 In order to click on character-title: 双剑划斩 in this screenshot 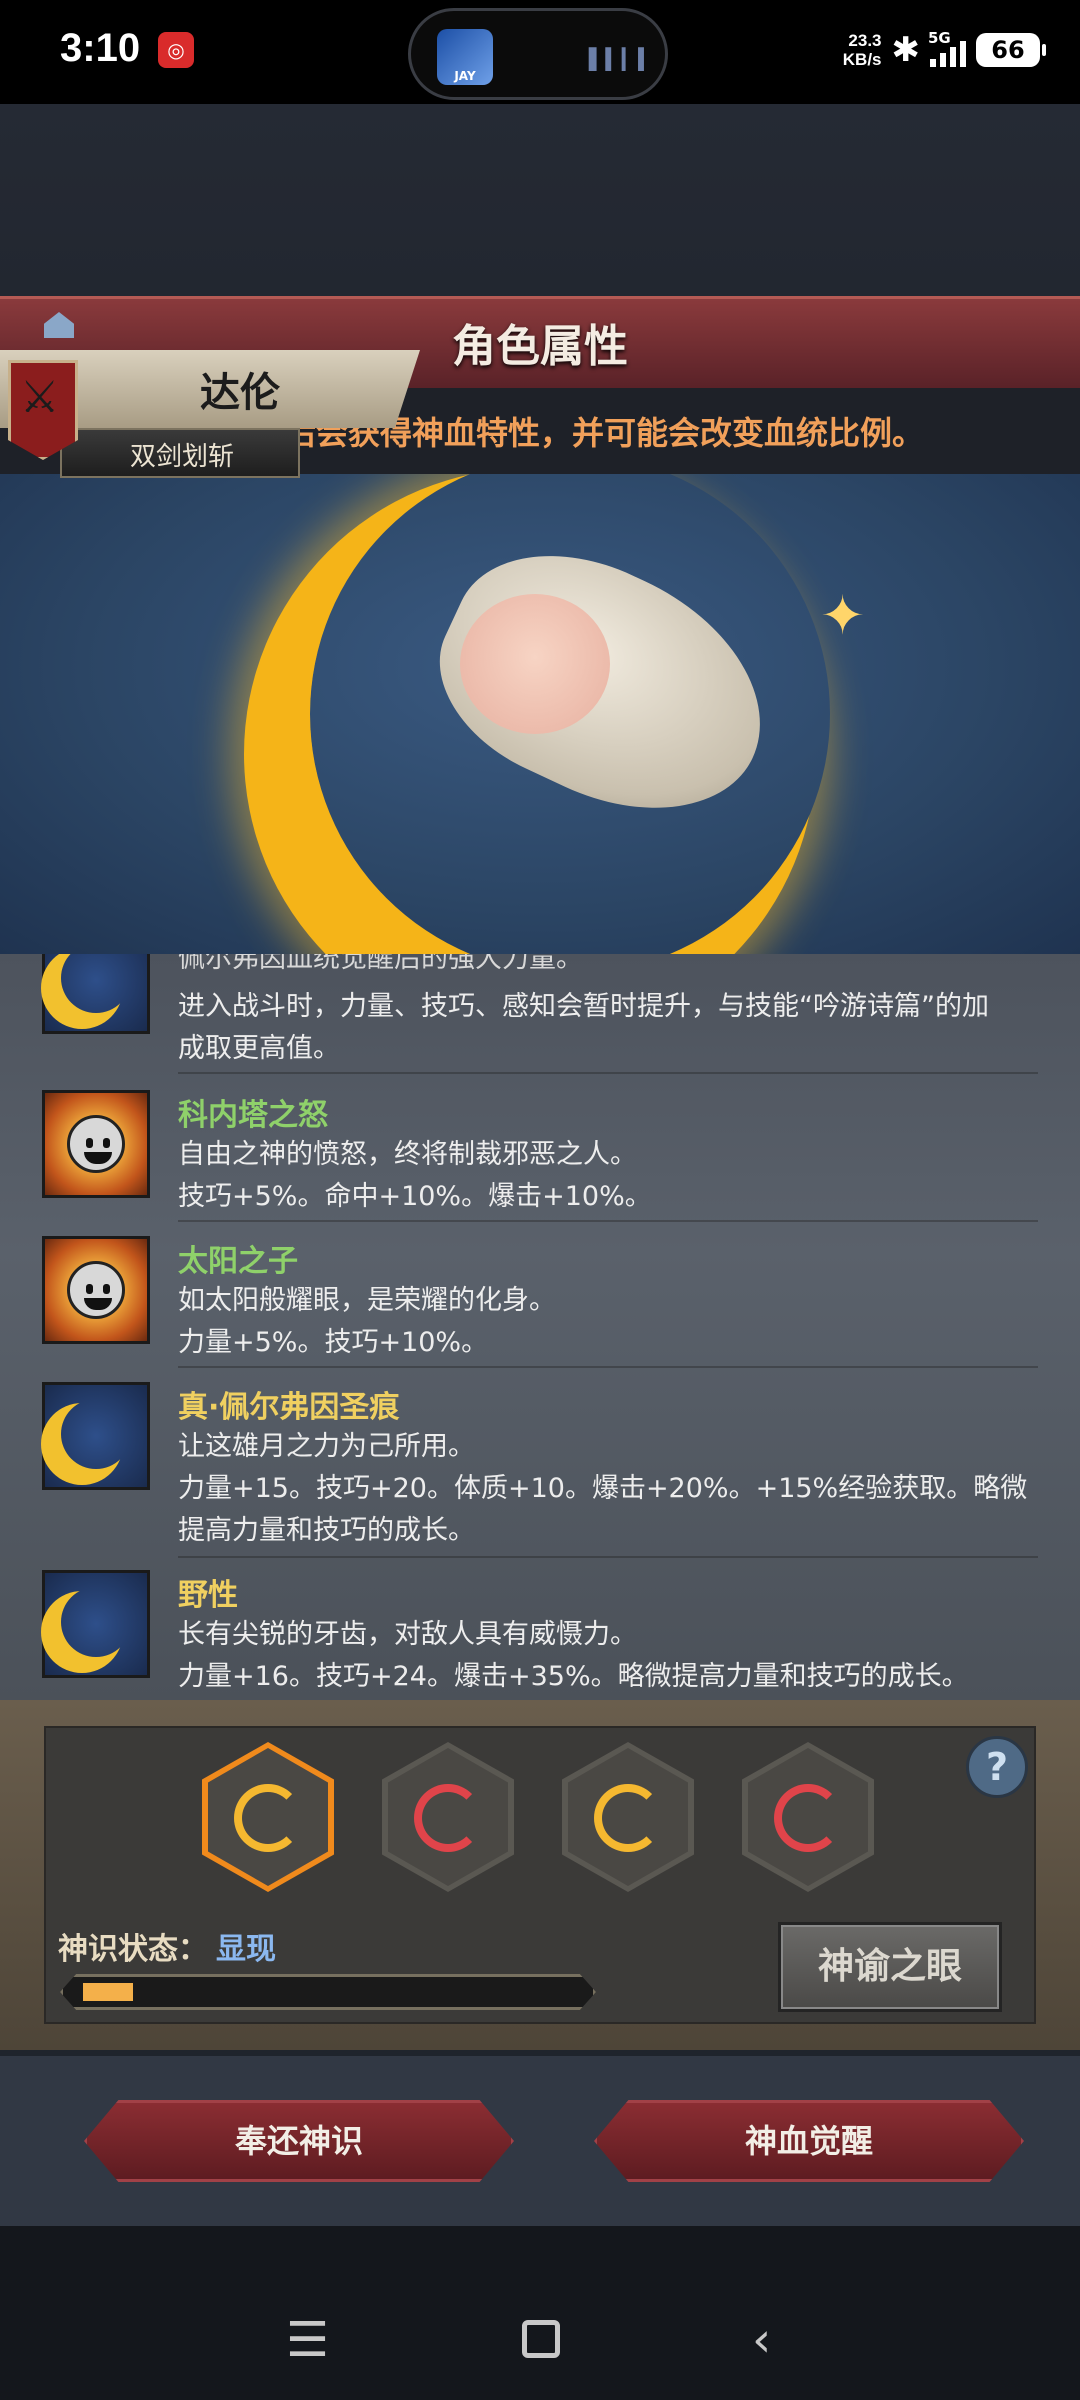, I will do `click(182, 457)`.